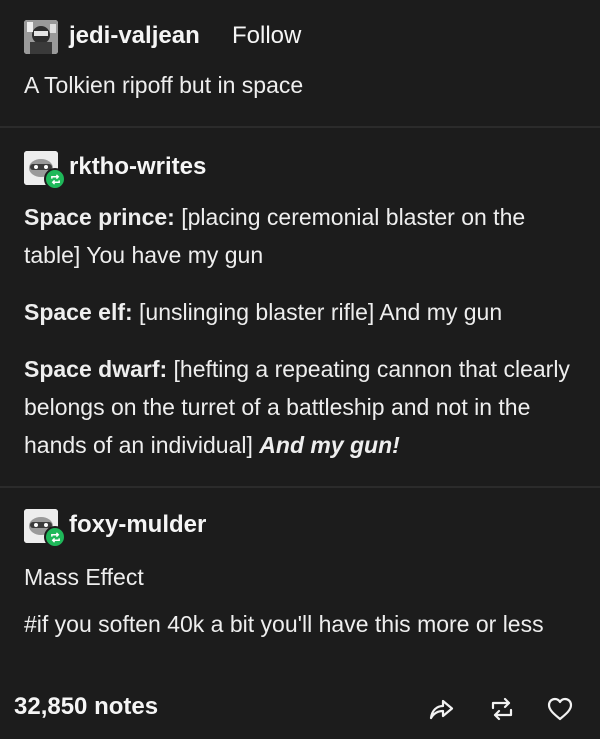  Describe the element at coordinates (164, 85) in the screenshot. I see `post1-text: A Tolkien ripoff but in space` at that location.